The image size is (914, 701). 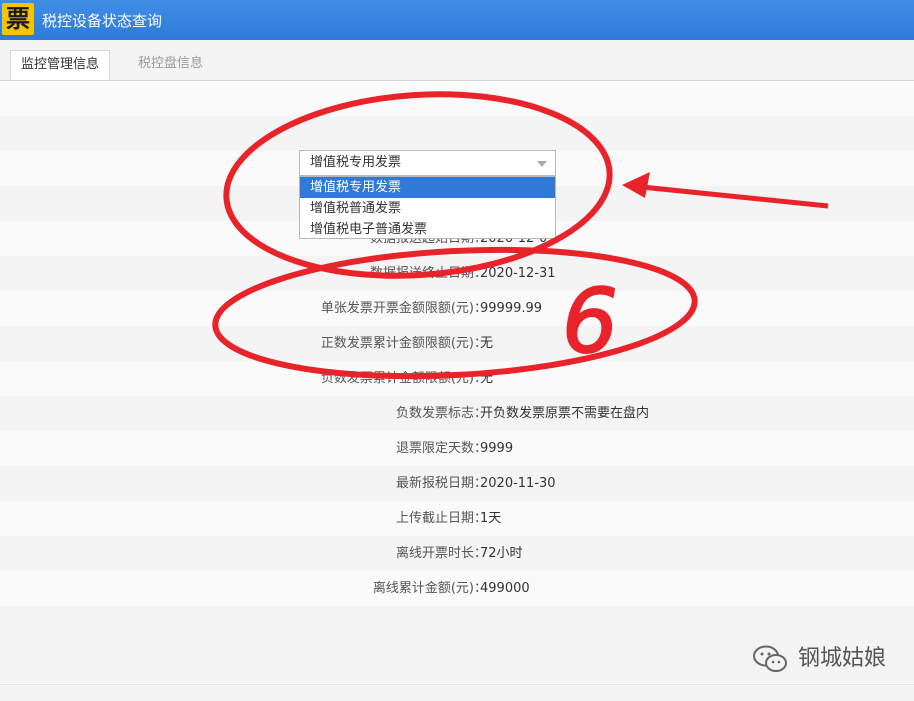 What do you see at coordinates (457, 60) in the screenshot?
I see `tab-bar: 监控管理信息 税控盘信息` at bounding box center [457, 60].